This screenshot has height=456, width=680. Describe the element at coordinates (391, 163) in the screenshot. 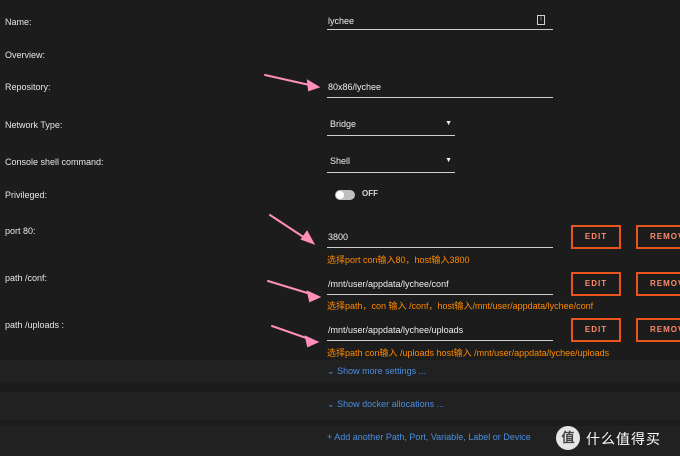

I see `console-shell-select: Shell ▼` at that location.